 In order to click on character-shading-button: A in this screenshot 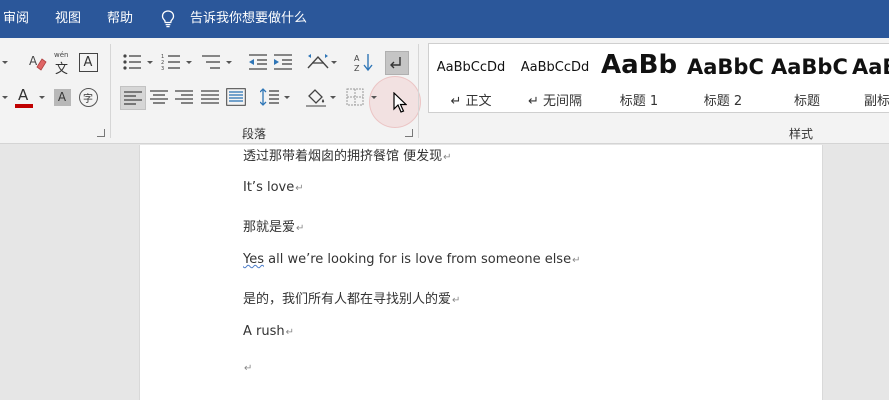, I will do `click(62, 97)`.